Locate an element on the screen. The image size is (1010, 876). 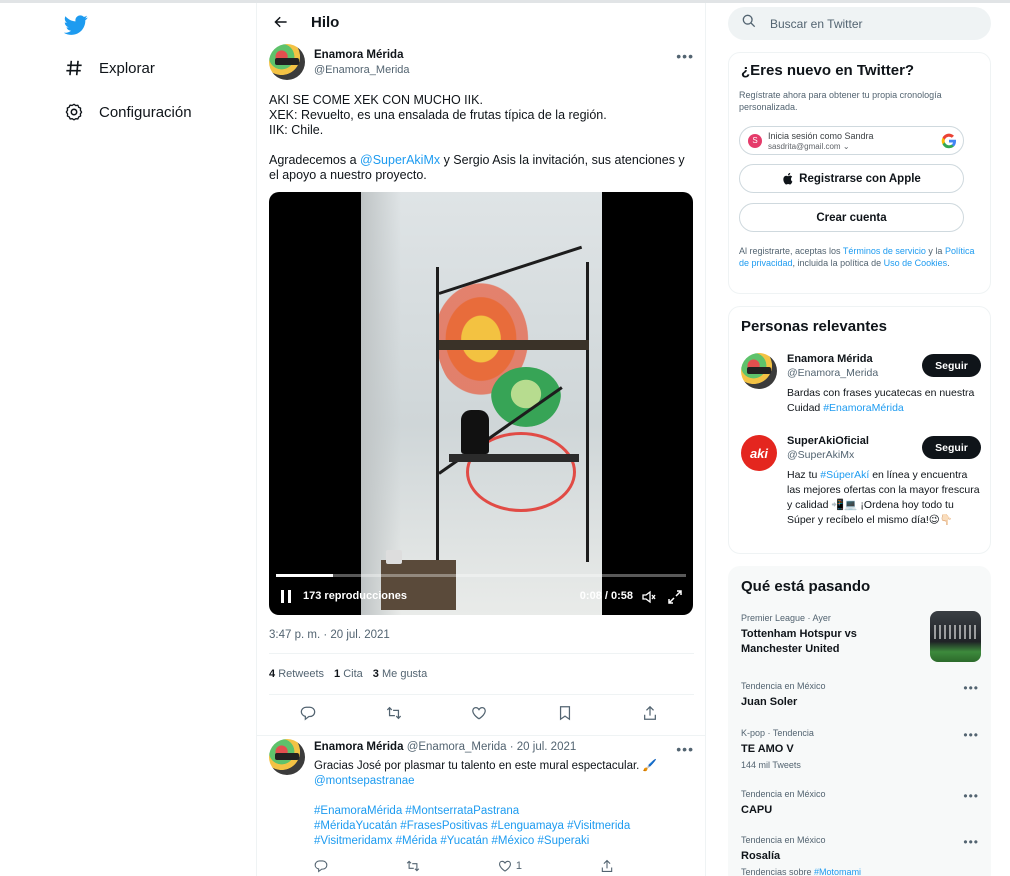
create-account-label: Crear cuenta is located at coordinates (851, 217).